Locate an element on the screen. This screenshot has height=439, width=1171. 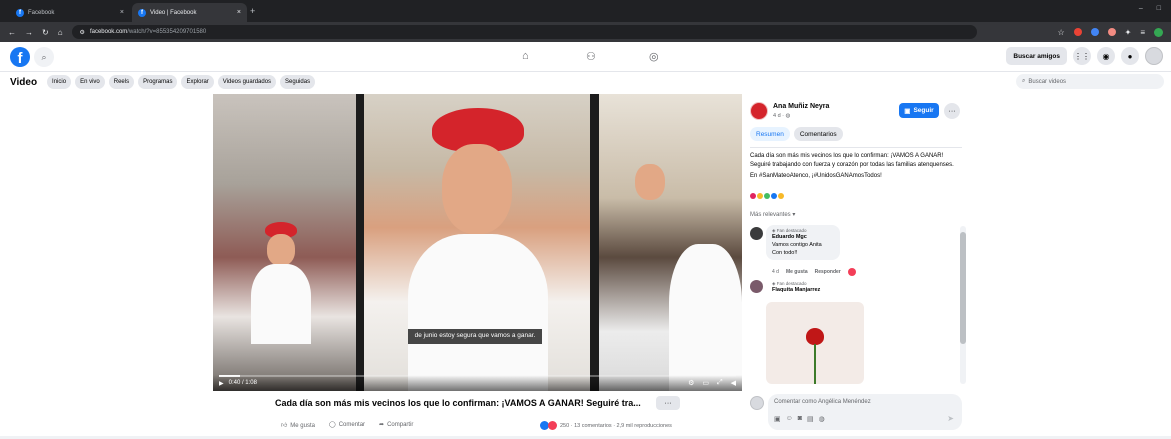
tab-comentarios: Comentarios is located at coordinates (818, 134).